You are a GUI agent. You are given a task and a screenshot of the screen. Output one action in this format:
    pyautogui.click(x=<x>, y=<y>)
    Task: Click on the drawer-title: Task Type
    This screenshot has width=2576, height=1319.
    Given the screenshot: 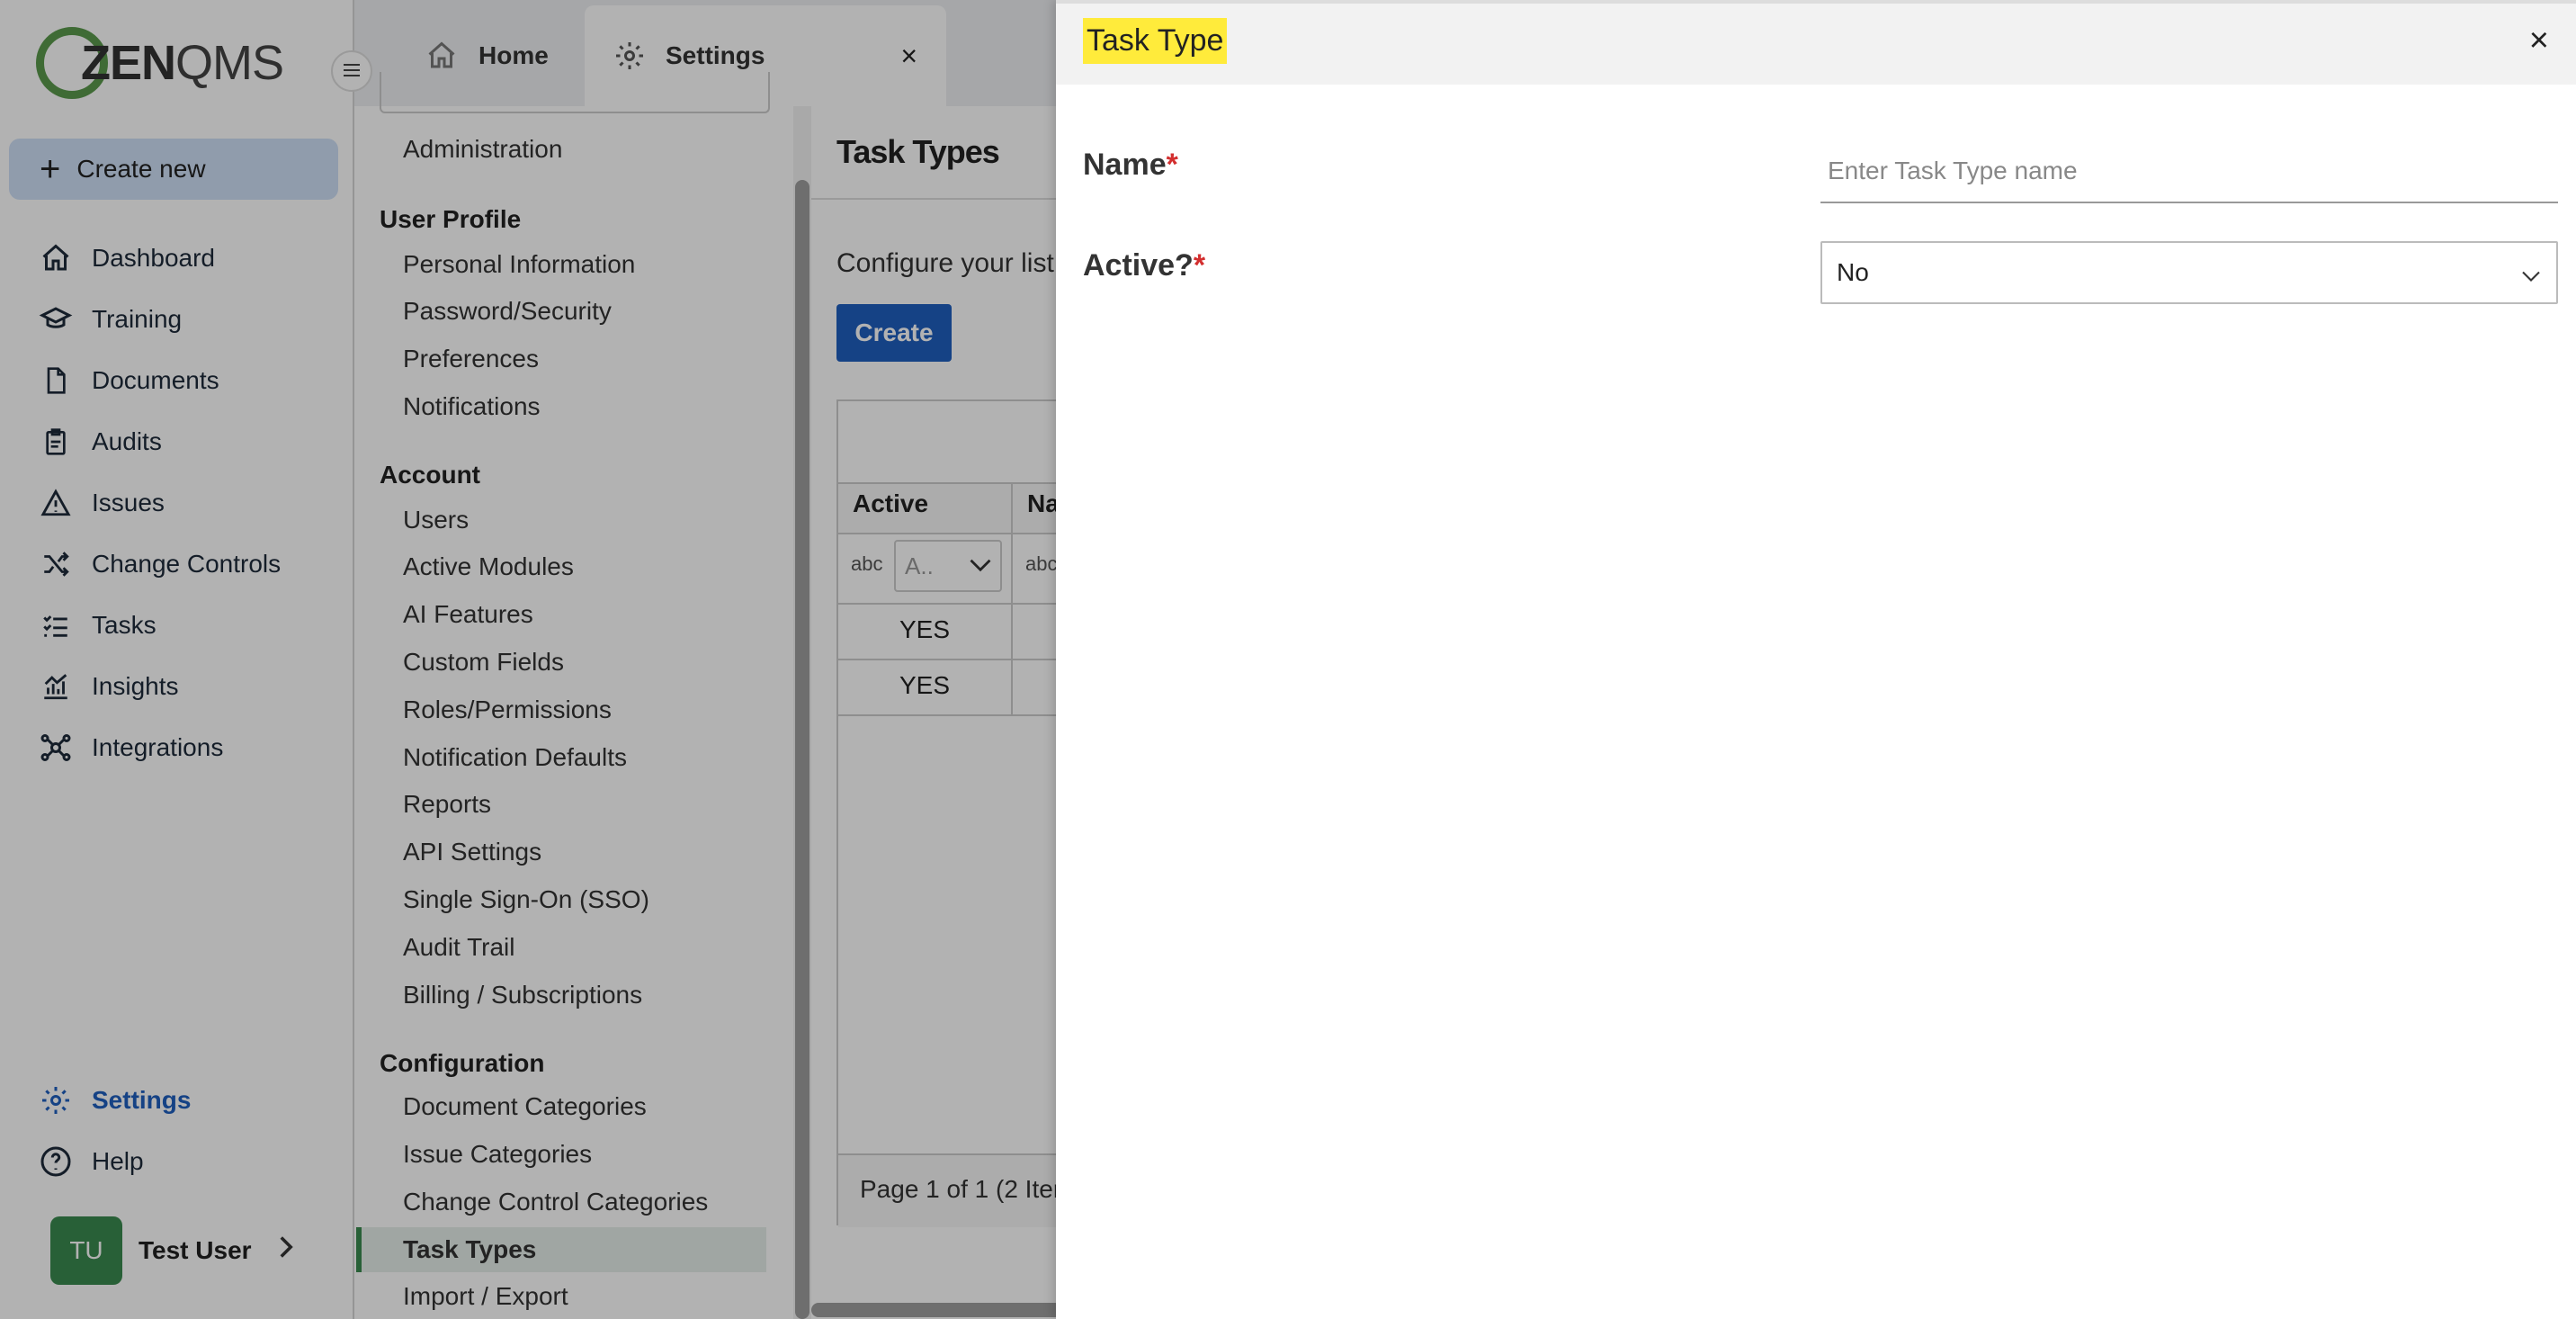 What is the action you would take?
    pyautogui.click(x=1155, y=41)
    